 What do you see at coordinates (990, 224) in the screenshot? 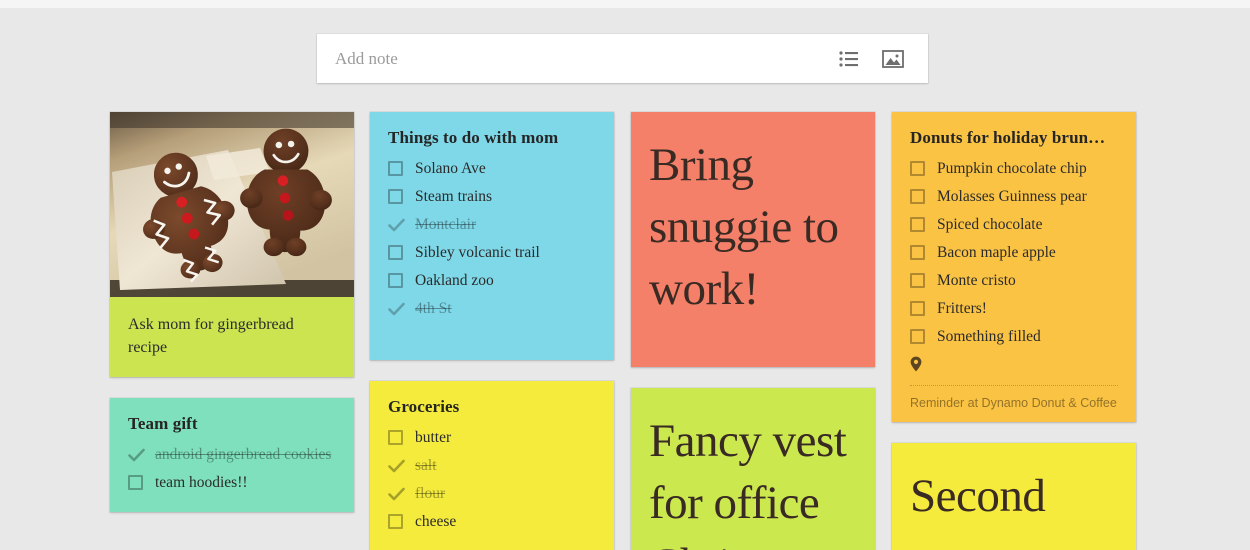
I see `checklist-item-label: Spiced chocolate` at bounding box center [990, 224].